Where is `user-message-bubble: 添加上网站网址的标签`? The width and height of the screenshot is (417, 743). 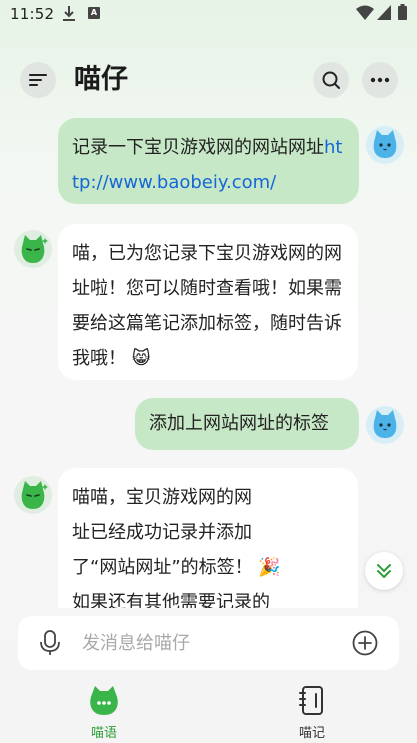 user-message-bubble: 添加上网站网址的标签 is located at coordinates (247, 424).